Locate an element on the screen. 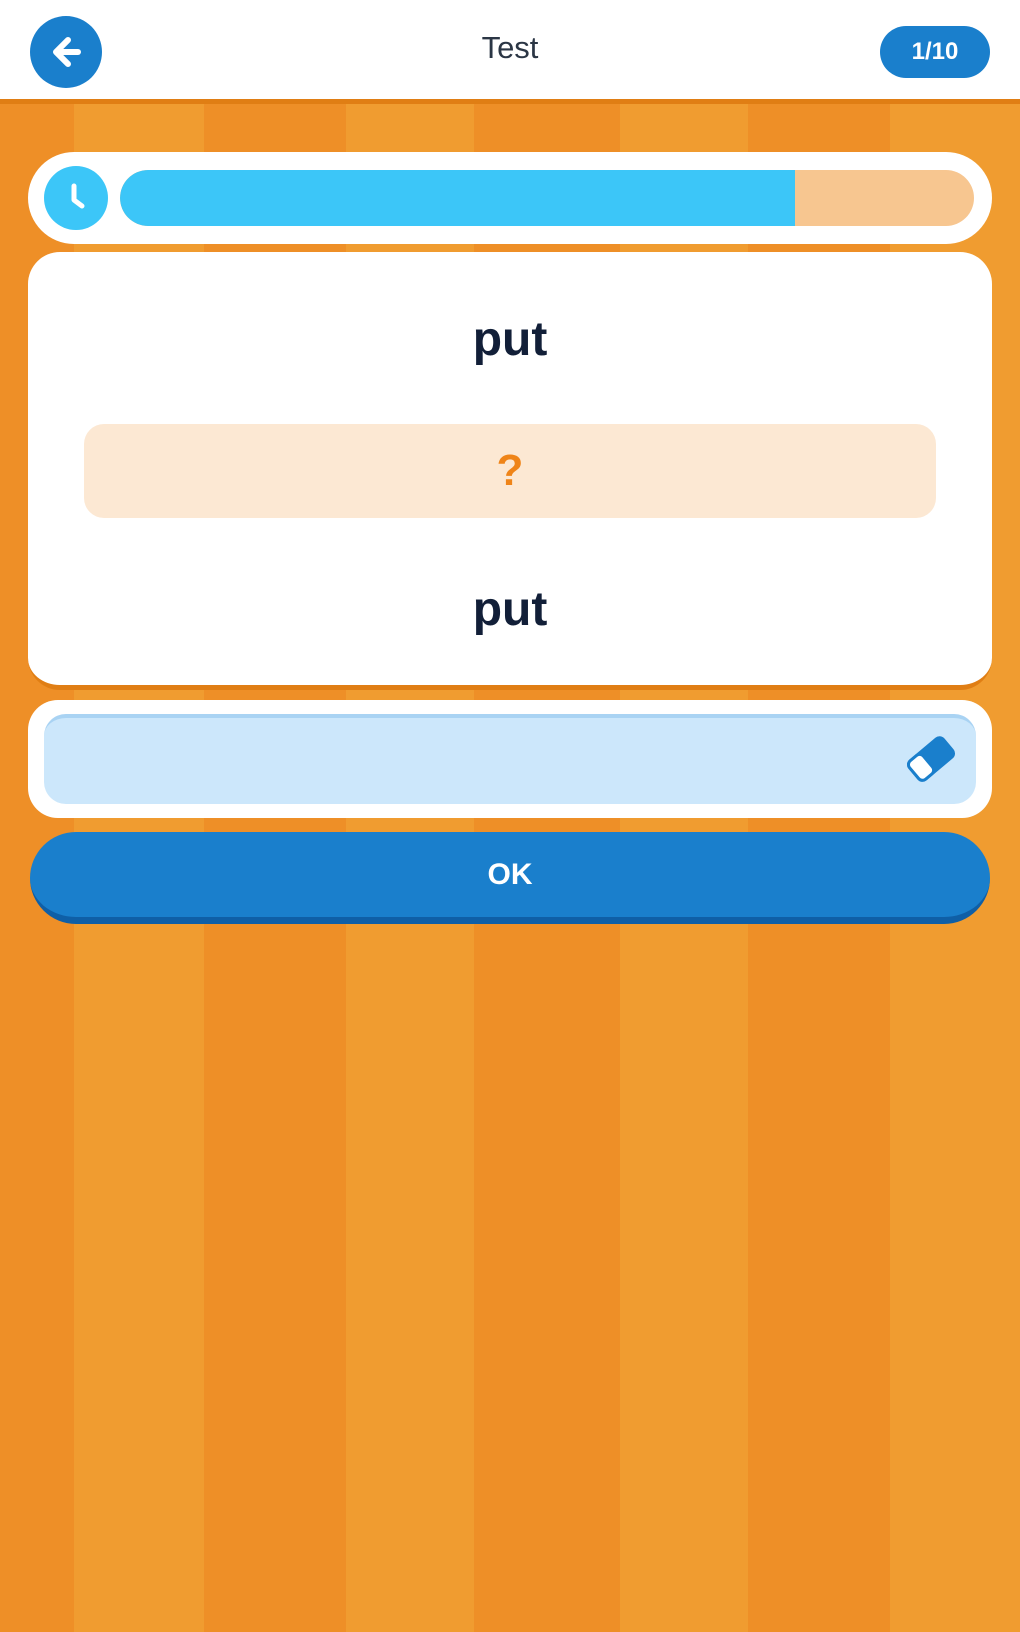 The height and width of the screenshot is (1632, 1020). clear-button is located at coordinates (931, 759).